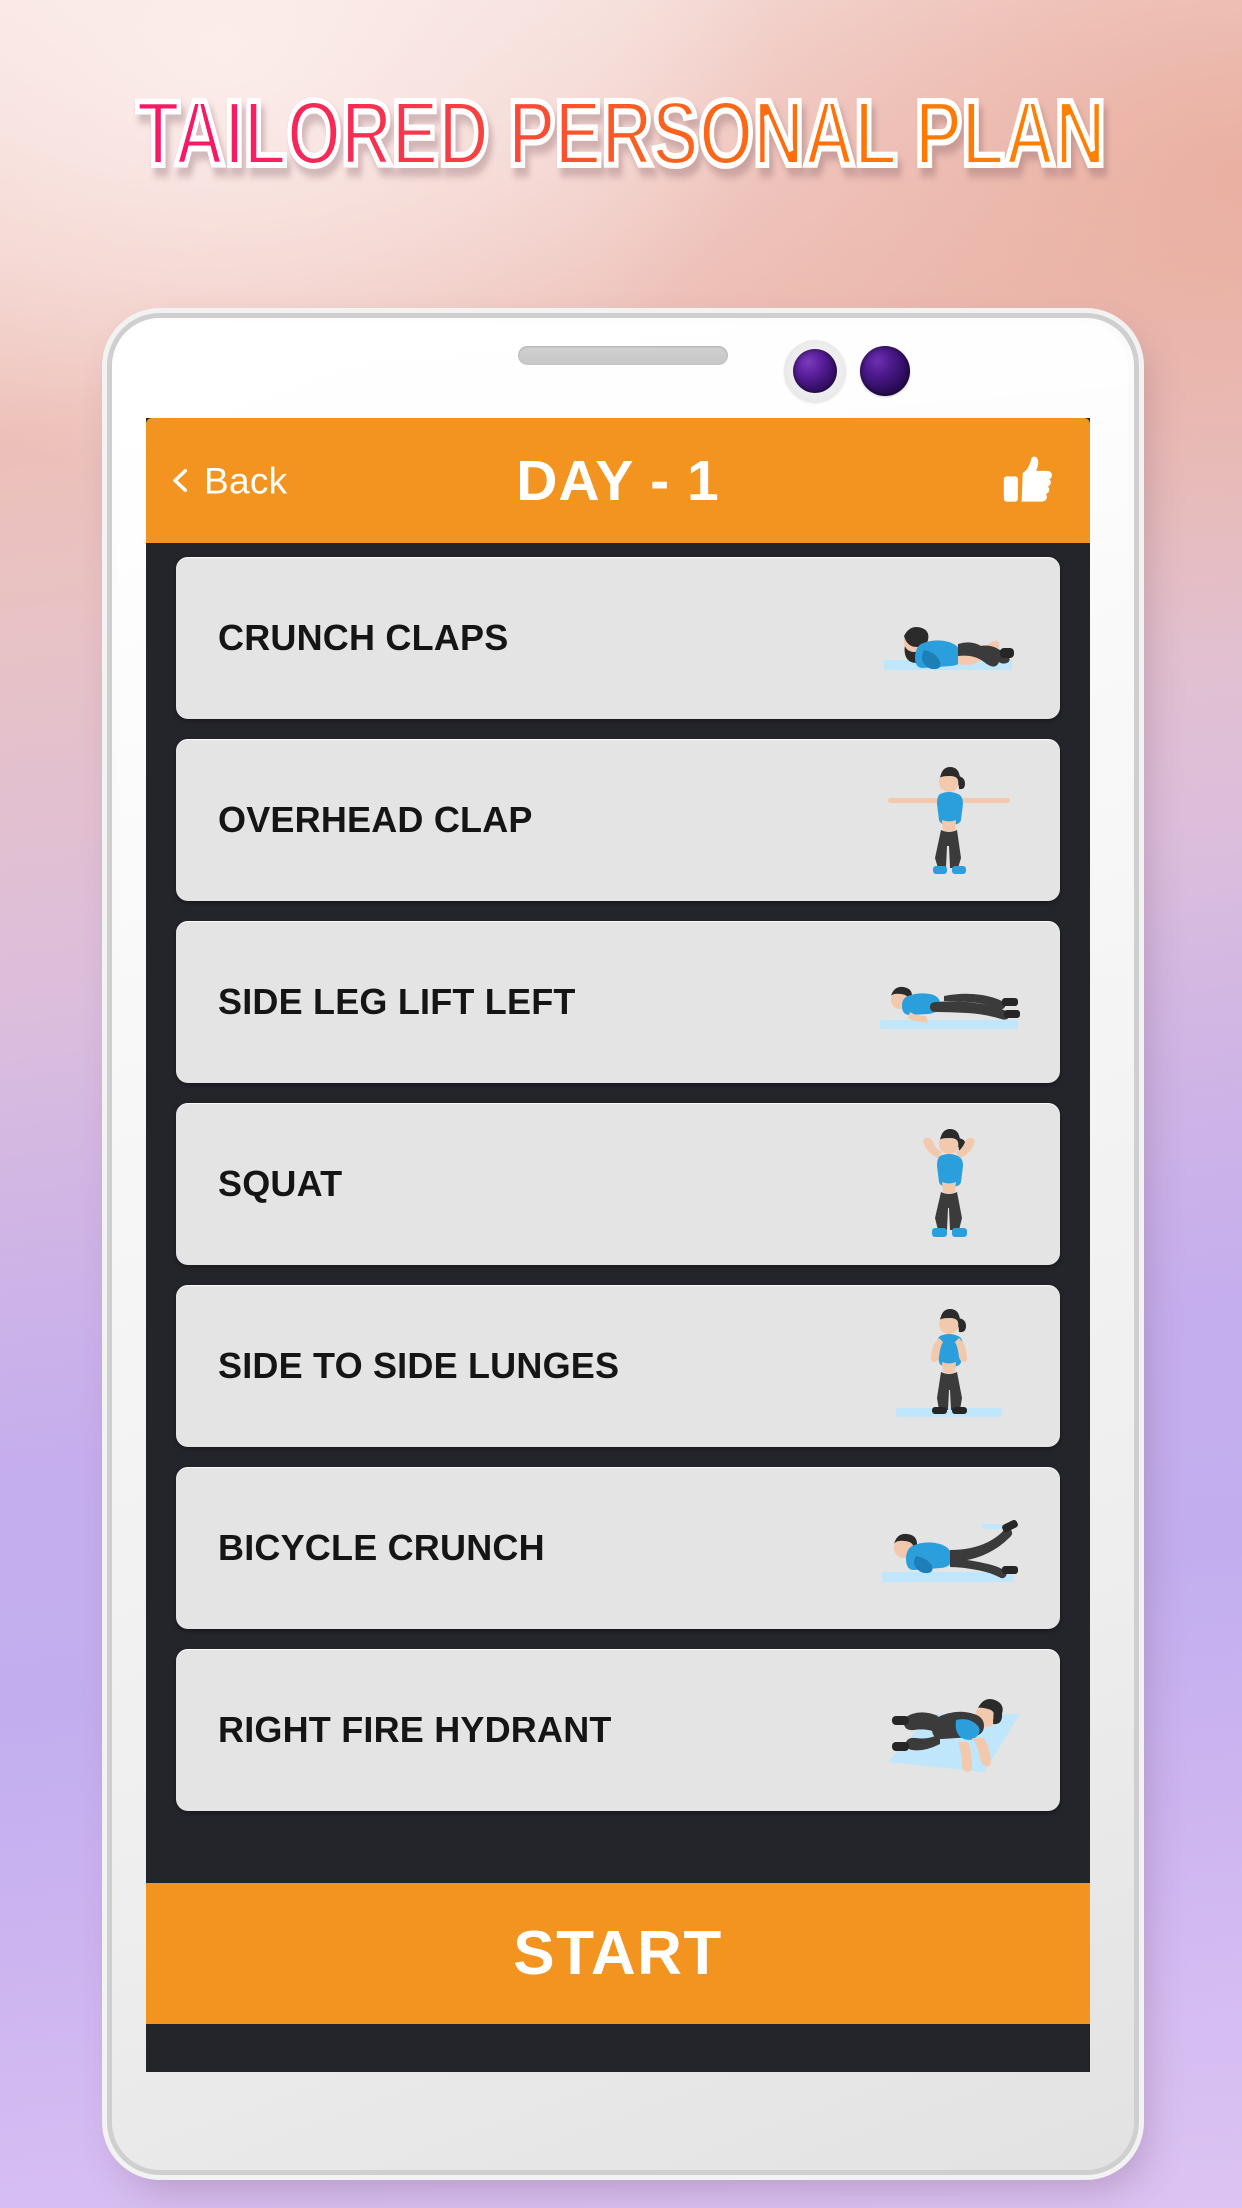  I want to click on start-button: START, so click(618, 1953).